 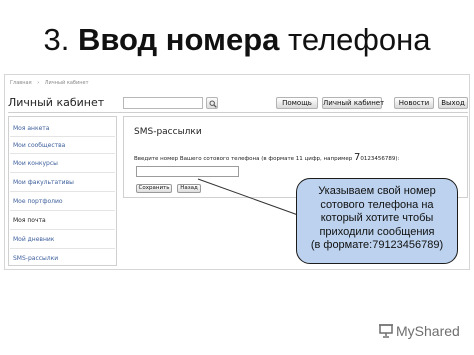 I want to click on watermark-logo: MyShared, so click(x=425, y=331).